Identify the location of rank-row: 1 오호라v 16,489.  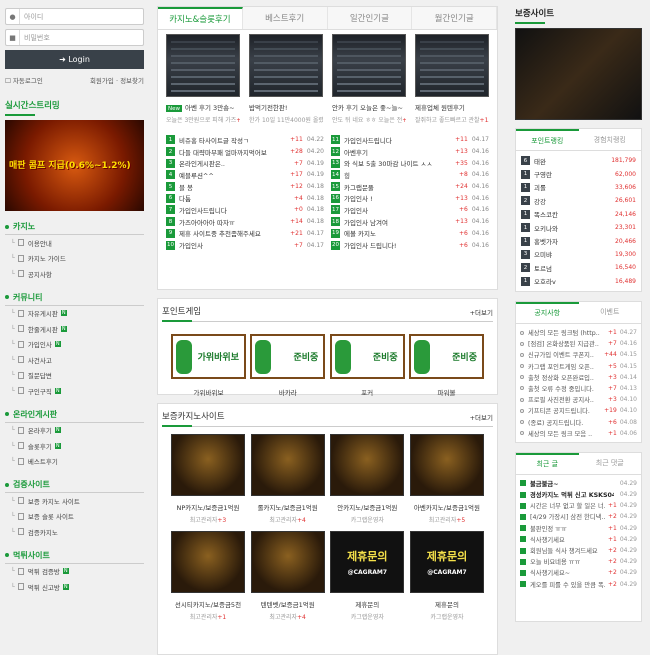
(578, 281).